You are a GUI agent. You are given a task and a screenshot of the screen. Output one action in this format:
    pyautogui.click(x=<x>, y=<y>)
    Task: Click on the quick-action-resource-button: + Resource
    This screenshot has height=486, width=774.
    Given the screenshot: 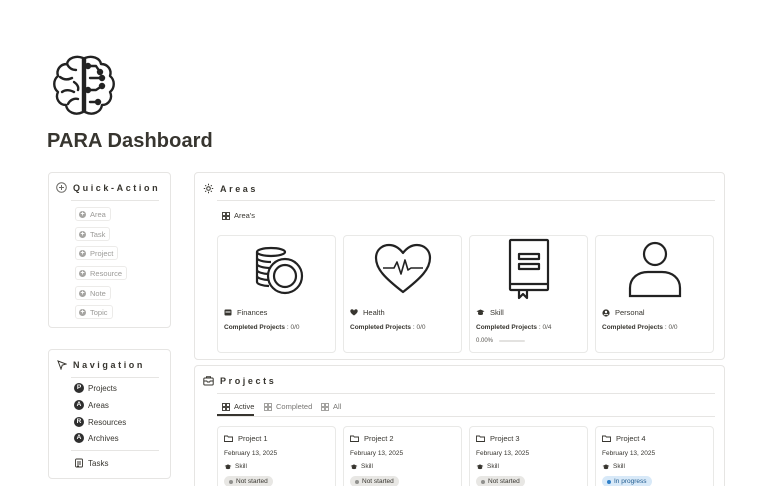 What is the action you would take?
    pyautogui.click(x=101, y=273)
    